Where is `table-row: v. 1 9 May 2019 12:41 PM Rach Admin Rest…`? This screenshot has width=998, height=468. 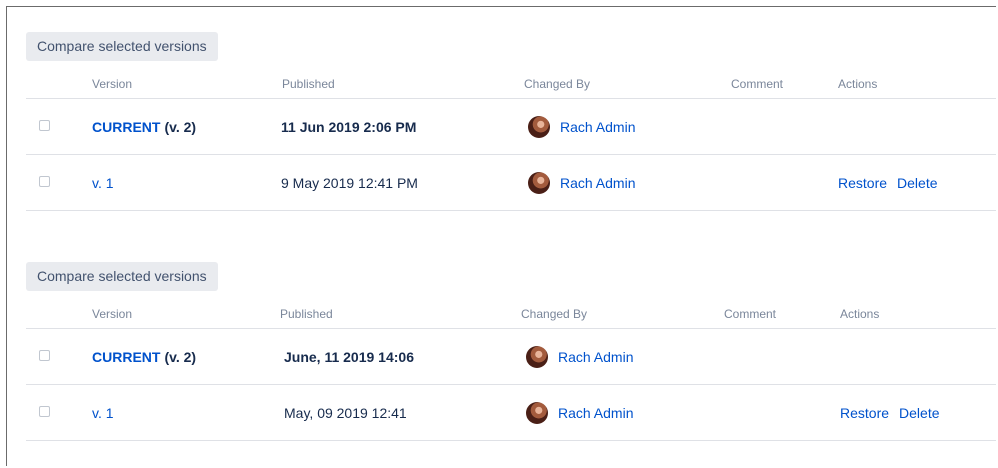 table-row: v. 1 9 May 2019 12:41 PM Rach Admin Rest… is located at coordinates (511, 183).